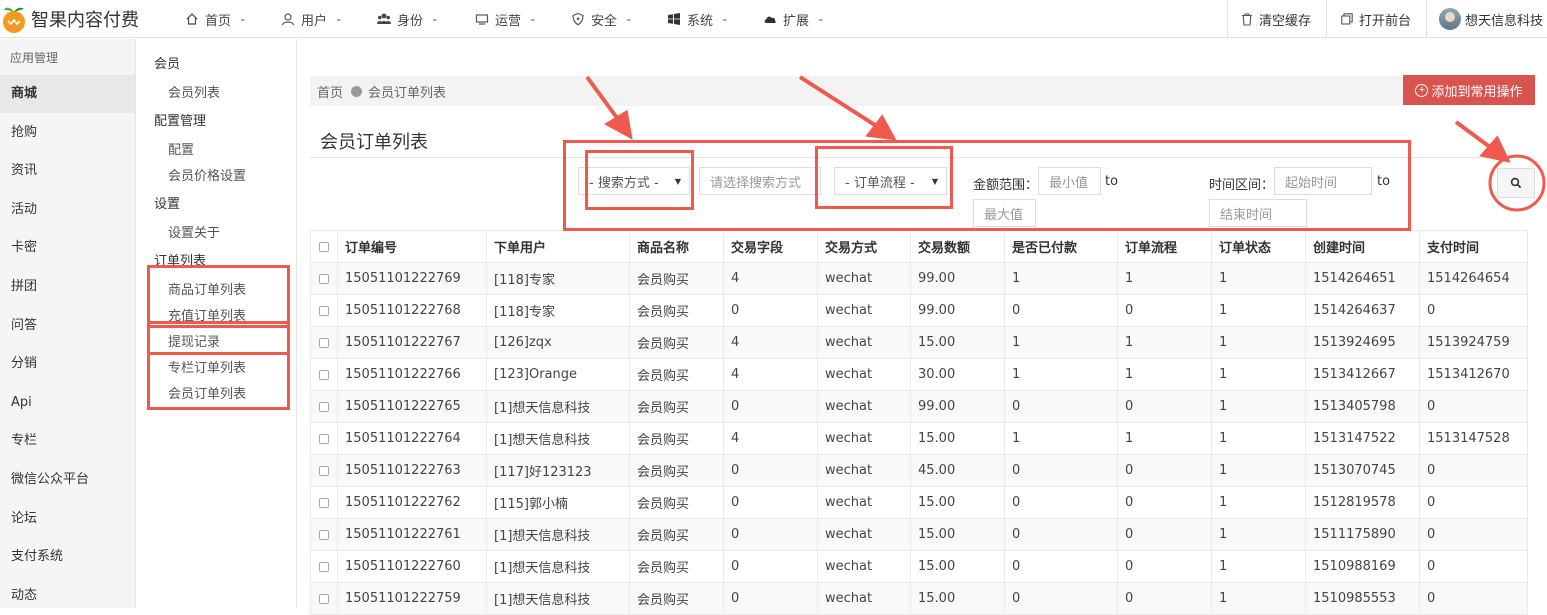 This screenshot has height=615, width=1547. What do you see at coordinates (1164, 246) in the screenshot?
I see `column-header: 订单流程` at bounding box center [1164, 246].